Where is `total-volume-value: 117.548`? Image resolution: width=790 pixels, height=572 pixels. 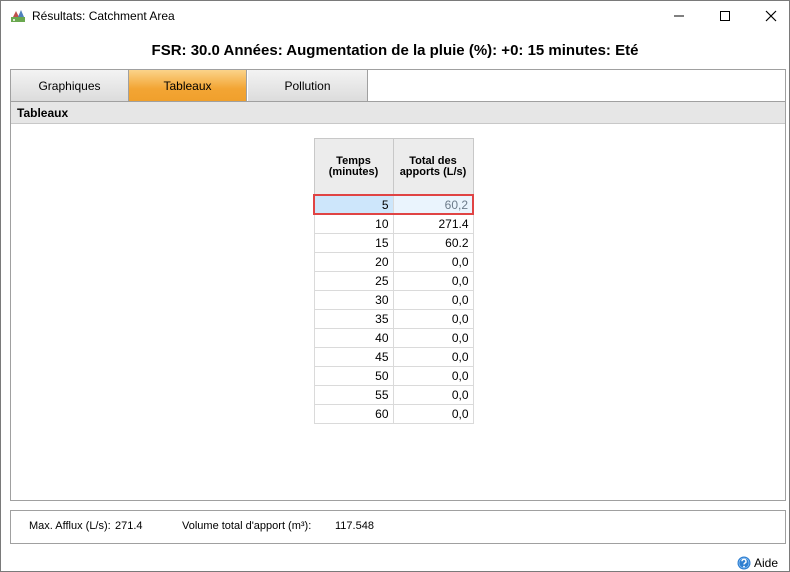
total-volume-value: 117.548 is located at coordinates (354, 526).